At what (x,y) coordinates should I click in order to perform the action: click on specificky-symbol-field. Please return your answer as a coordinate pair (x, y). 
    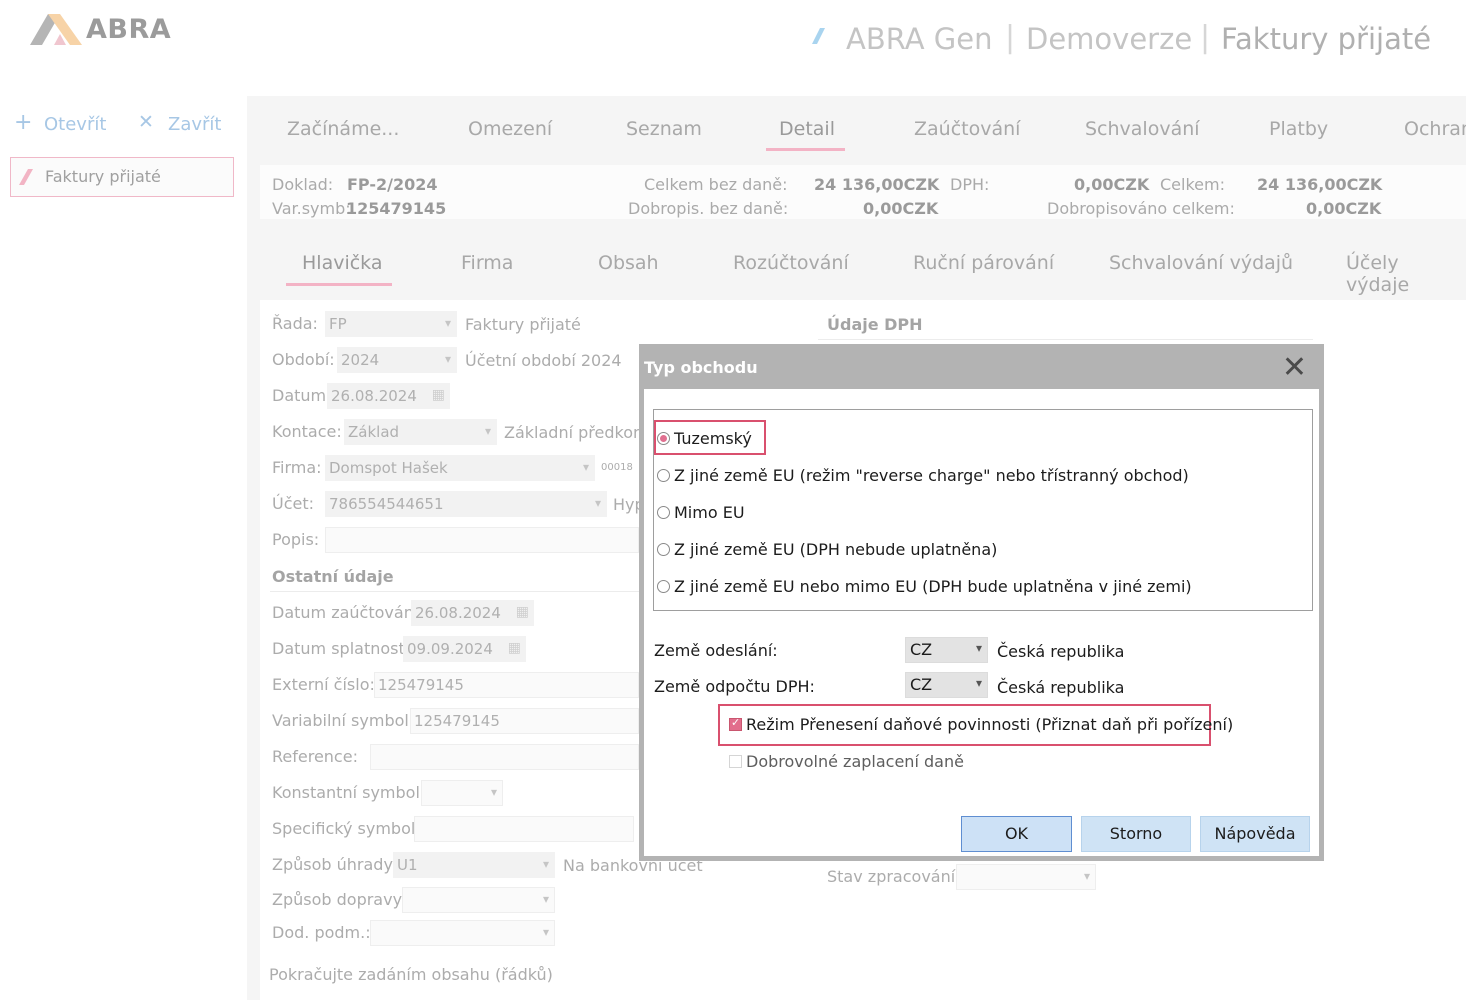
    Looking at the image, I should click on (524, 829).